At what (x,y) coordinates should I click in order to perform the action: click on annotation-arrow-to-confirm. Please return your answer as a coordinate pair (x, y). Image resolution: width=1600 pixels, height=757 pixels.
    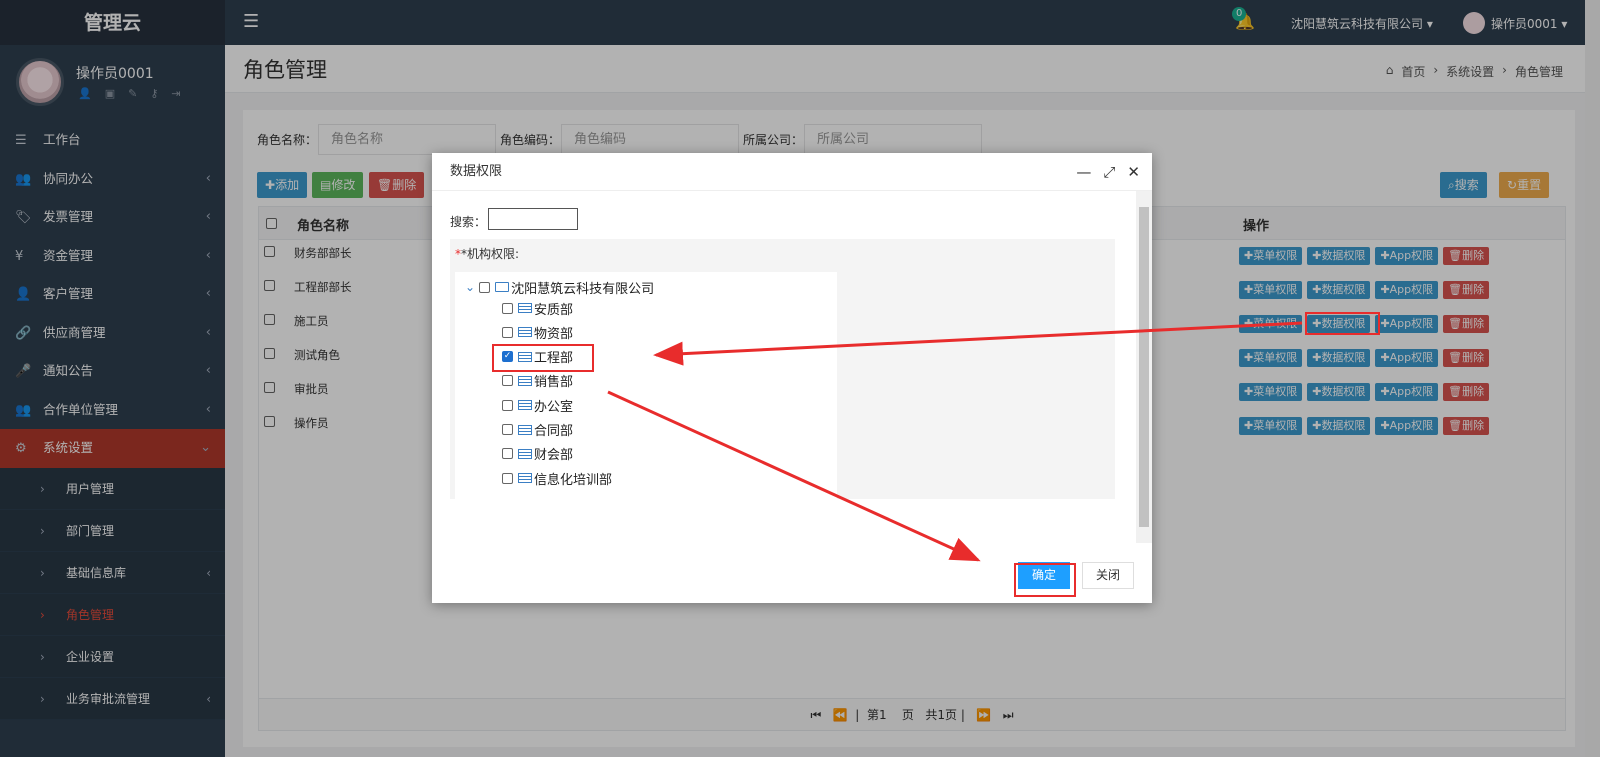
    Looking at the image, I should click on (794, 476).